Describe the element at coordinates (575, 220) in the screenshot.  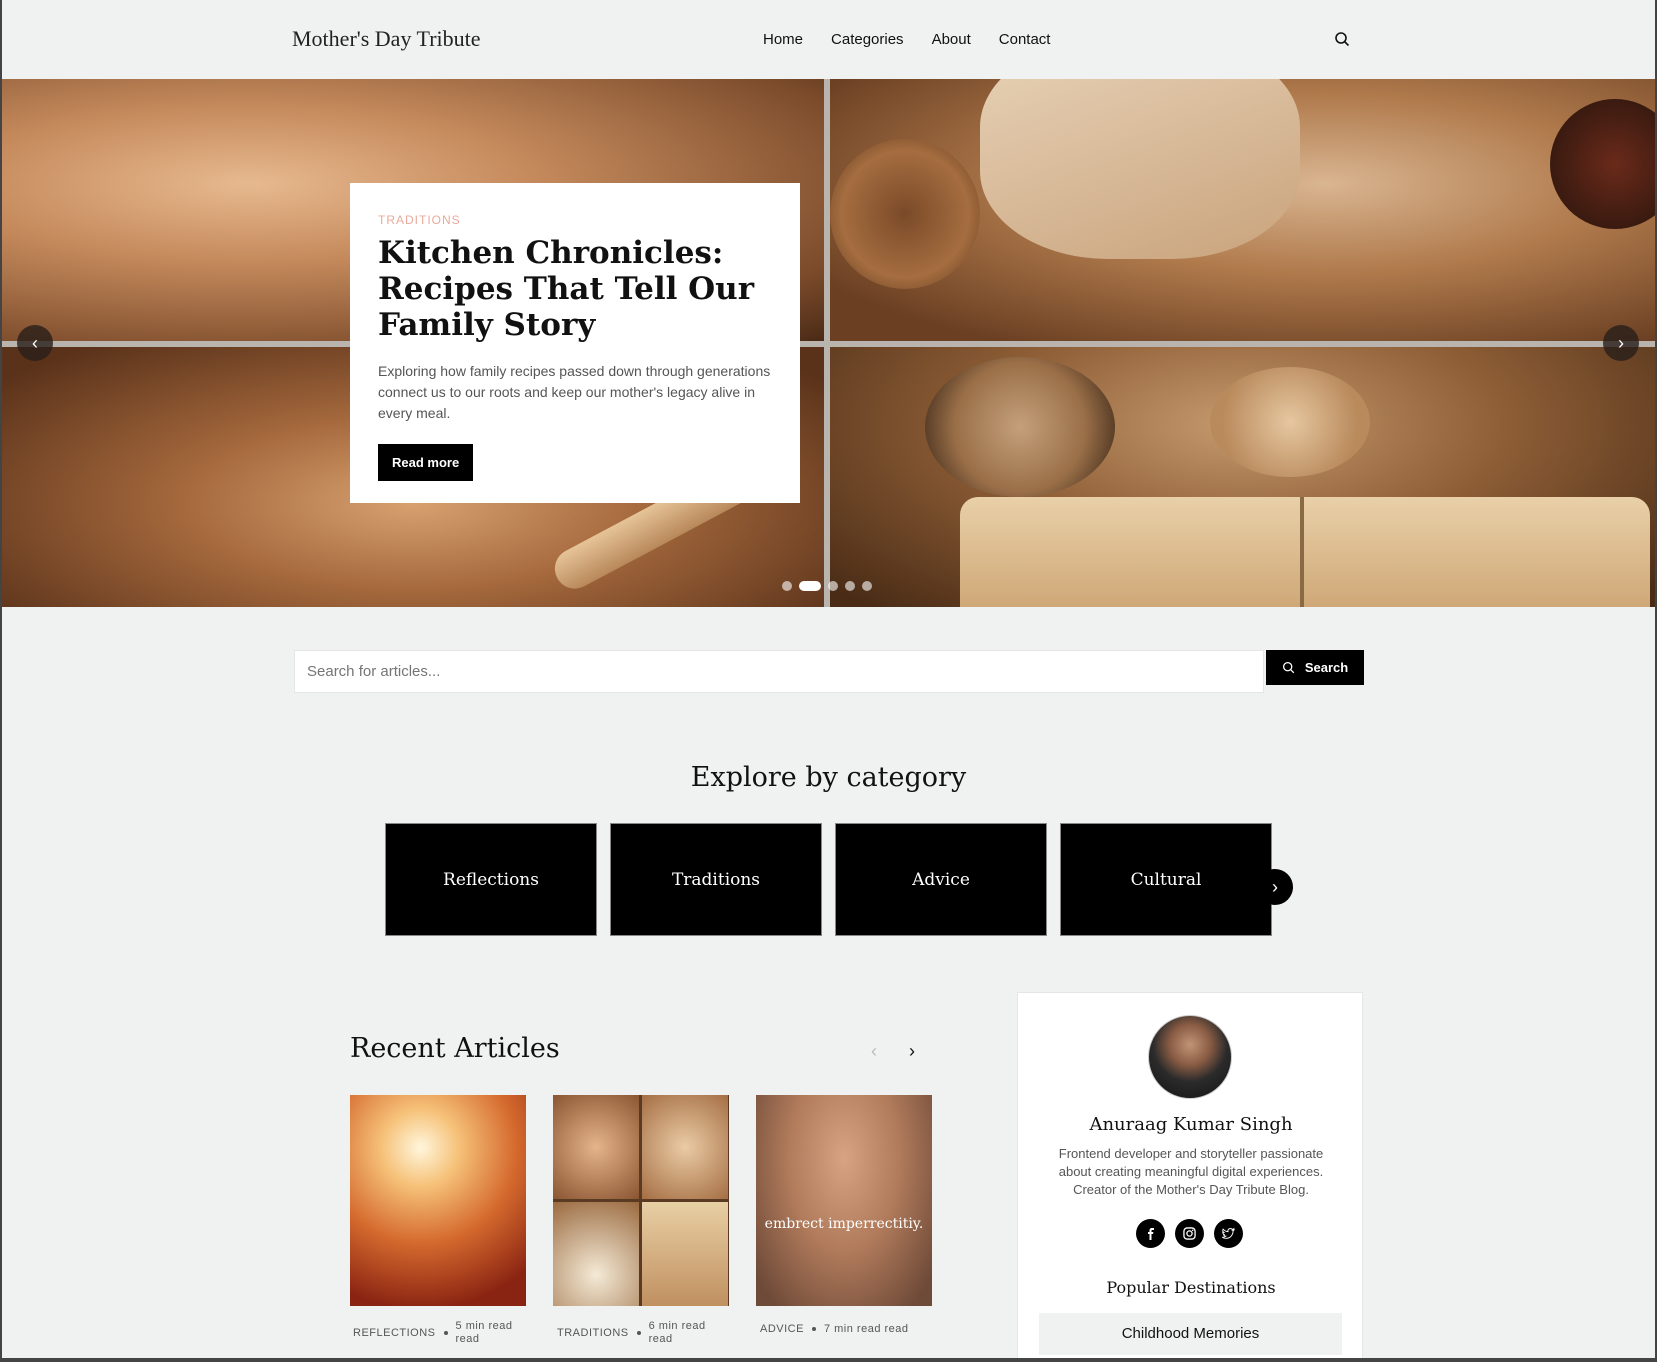
I see `hero-category-tag: TRADITIONS` at that location.